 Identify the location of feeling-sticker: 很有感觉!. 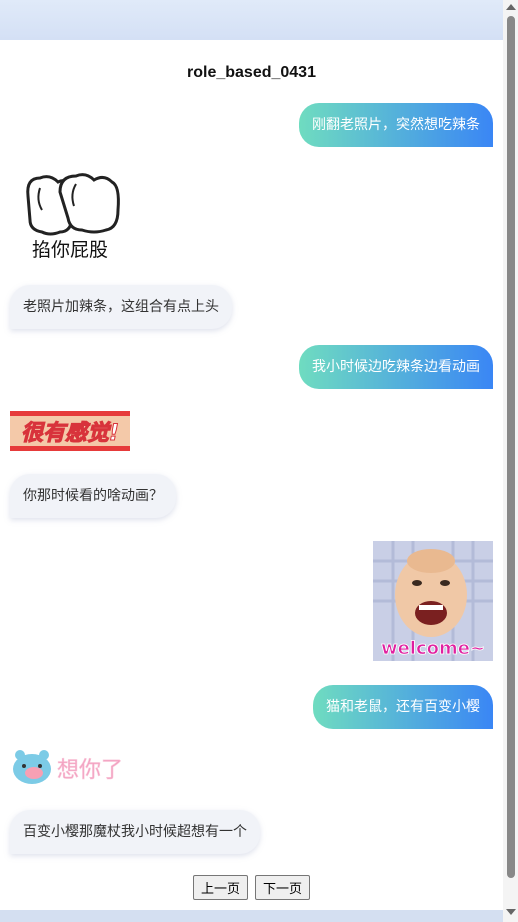
(70, 431).